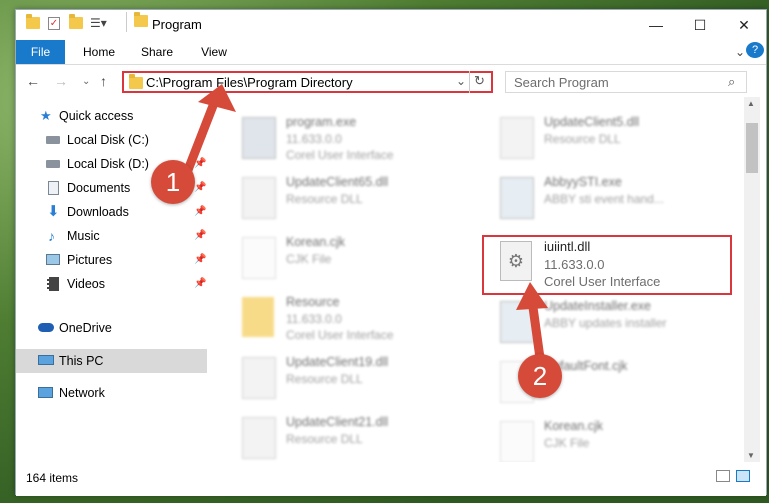  Describe the element at coordinates (353, 436) in the screenshot. I see `file-item: UpdateClient21.dll Resource DLL` at that location.